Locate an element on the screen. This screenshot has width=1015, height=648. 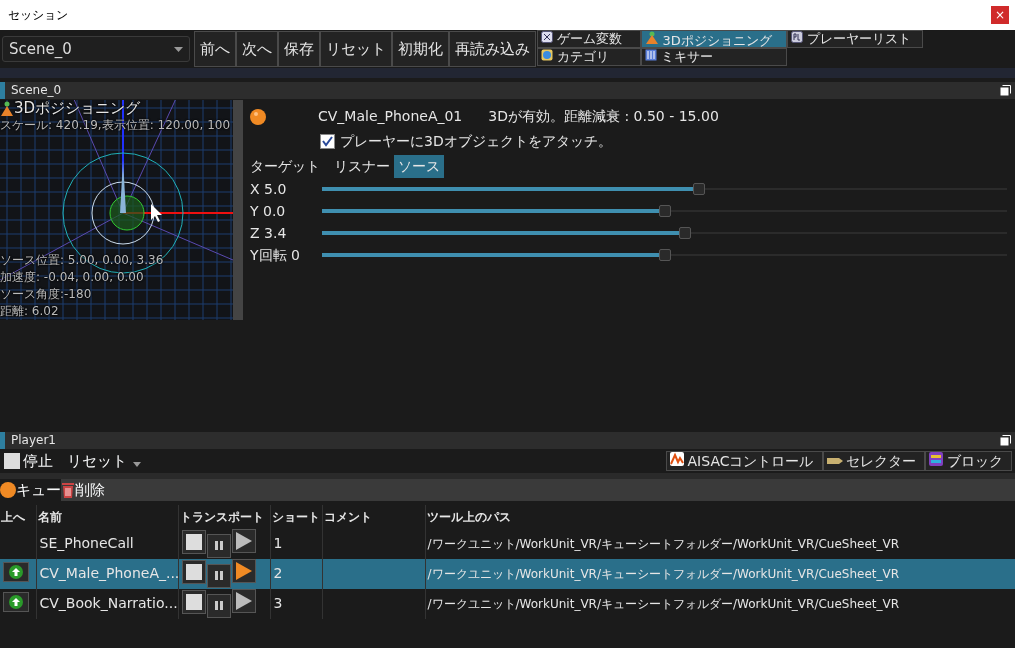
player-tab: AISACコントロール is located at coordinates (744, 461).